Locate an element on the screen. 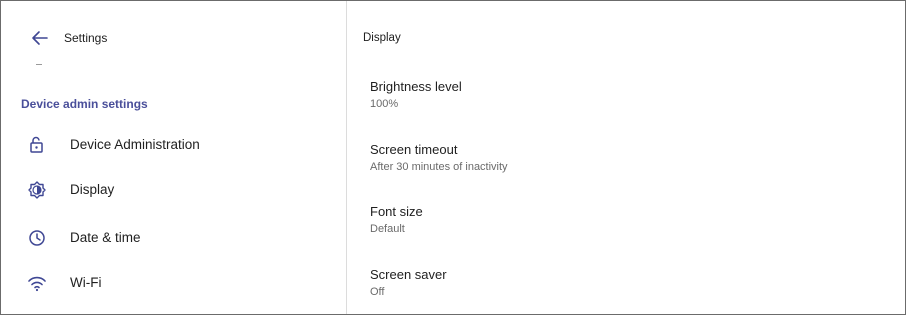 The image size is (906, 315). setting-brightness-level: Brightness level 100% is located at coordinates (626, 100).